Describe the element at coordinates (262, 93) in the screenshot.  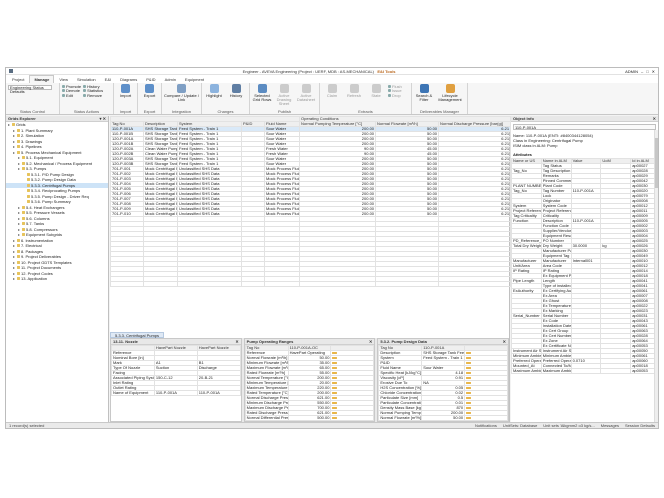
I see `selected-grid-rows-button: Selected Grid Rows` at that location.